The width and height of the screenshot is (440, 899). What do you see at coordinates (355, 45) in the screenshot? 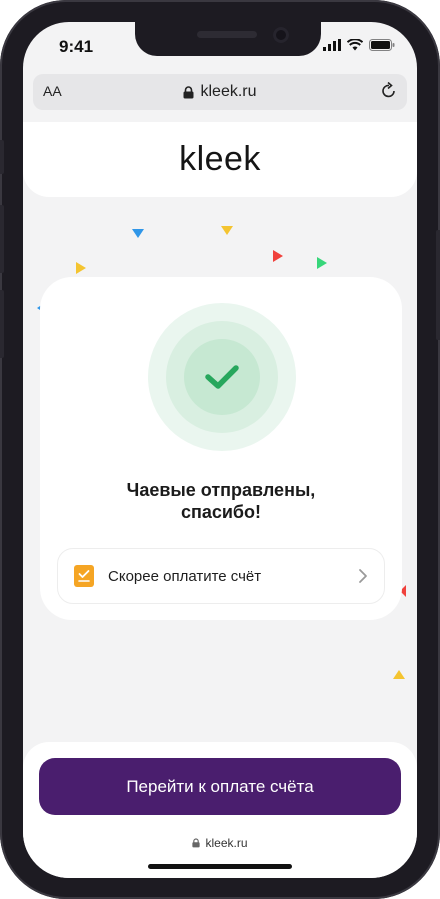
I see `wifi-icon` at bounding box center [355, 45].